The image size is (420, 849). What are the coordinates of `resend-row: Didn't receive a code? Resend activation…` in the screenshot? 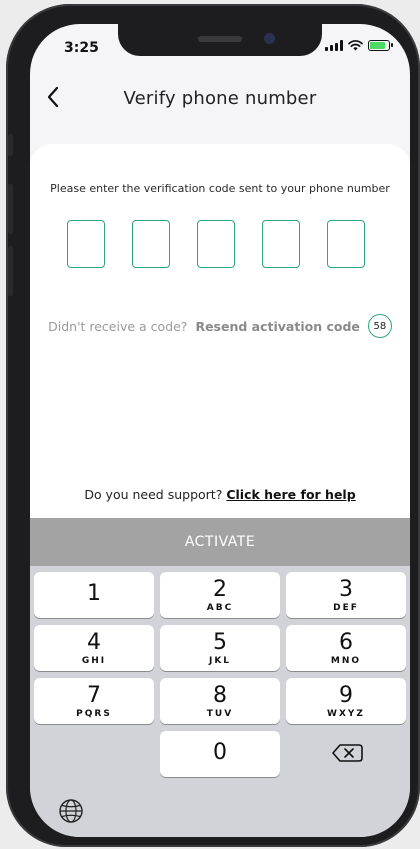 It's located at (220, 326).